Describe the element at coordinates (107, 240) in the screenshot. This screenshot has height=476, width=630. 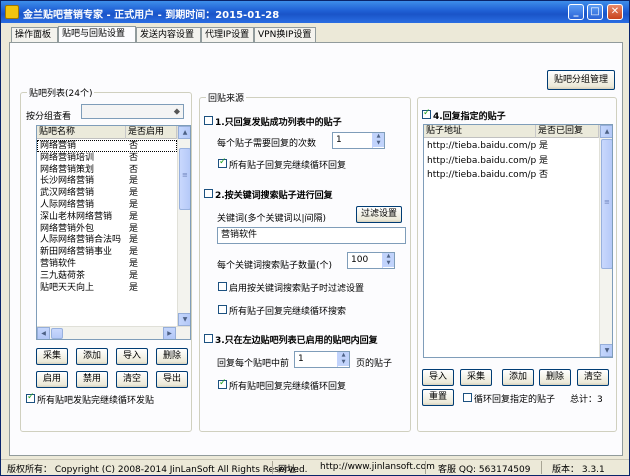
I see `tieba-row: 人际网络营销合法吗是` at that location.